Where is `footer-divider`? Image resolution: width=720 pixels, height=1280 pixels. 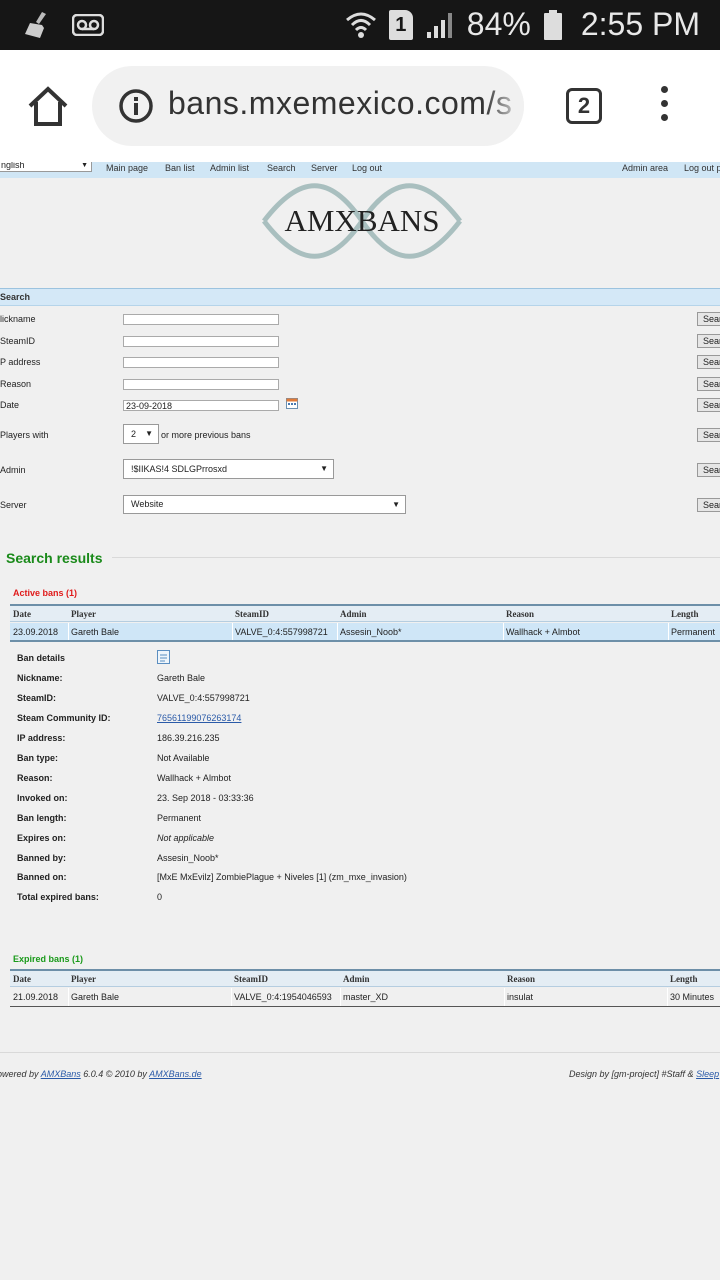
footer-divider is located at coordinates (360, 1052).